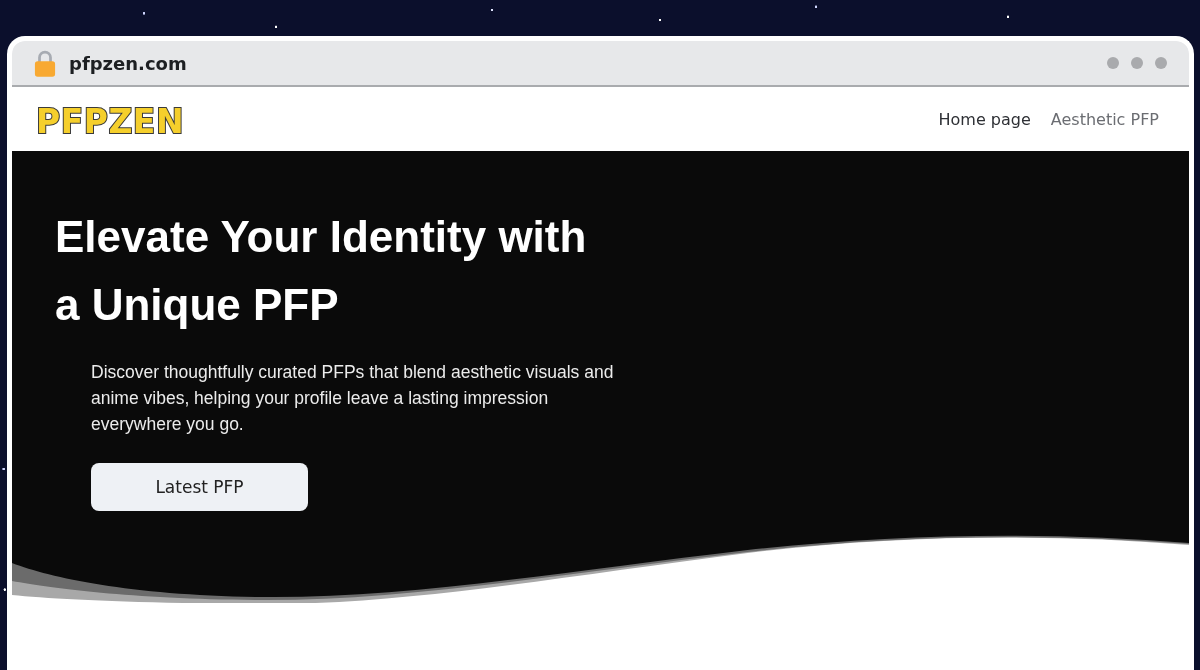  I want to click on url-text: pfpzen.com, so click(128, 63).